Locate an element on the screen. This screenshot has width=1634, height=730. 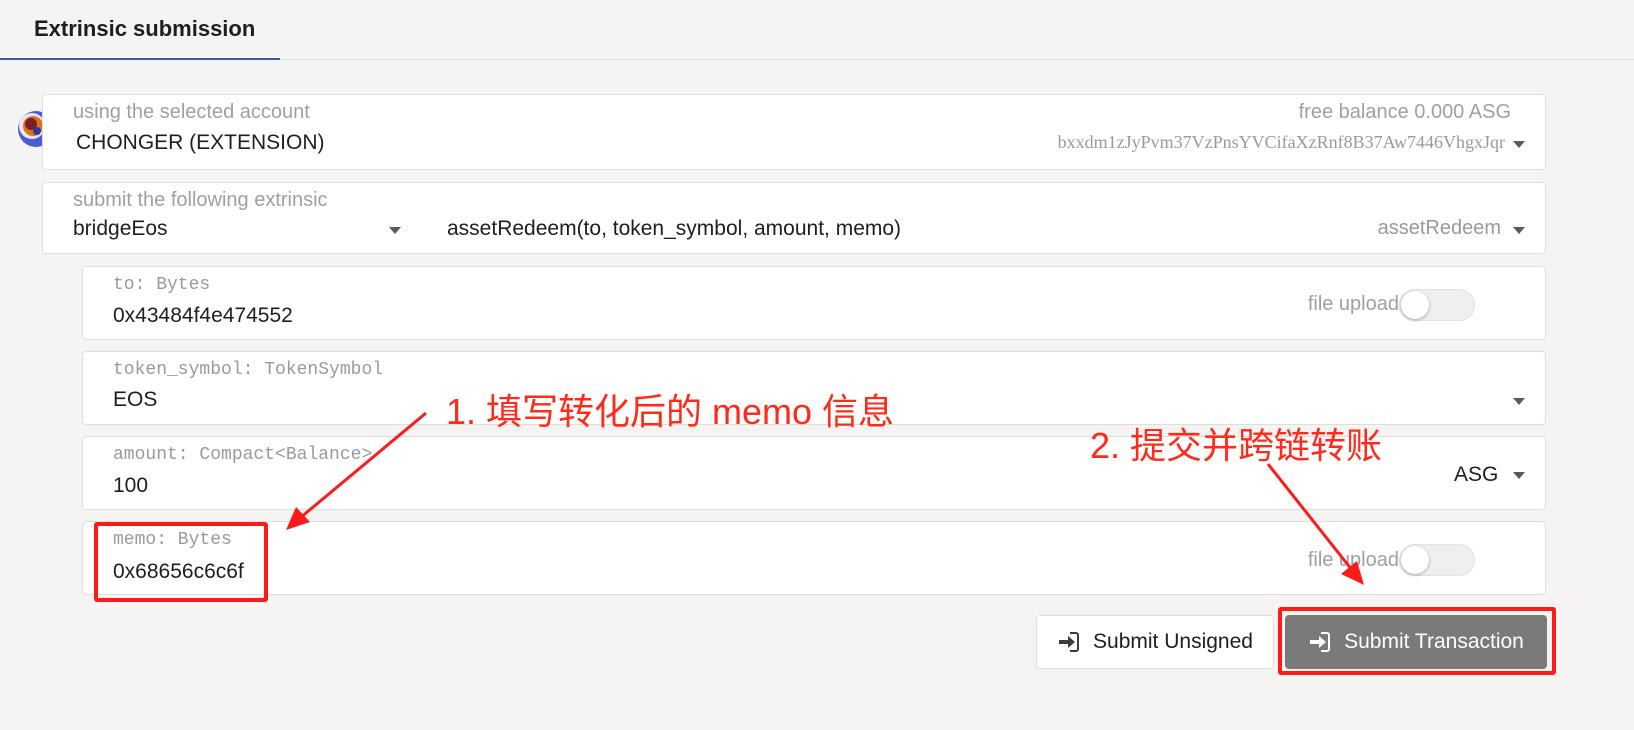
param-to: to: Bytes 0x43484f4e474552 file upload is located at coordinates (814, 303).